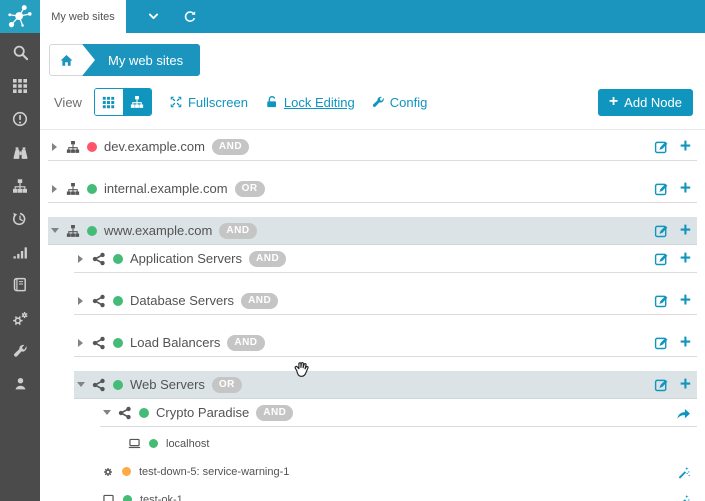 This screenshot has height=501, width=705. What do you see at coordinates (190, 16) in the screenshot?
I see `refresh-icon` at bounding box center [190, 16].